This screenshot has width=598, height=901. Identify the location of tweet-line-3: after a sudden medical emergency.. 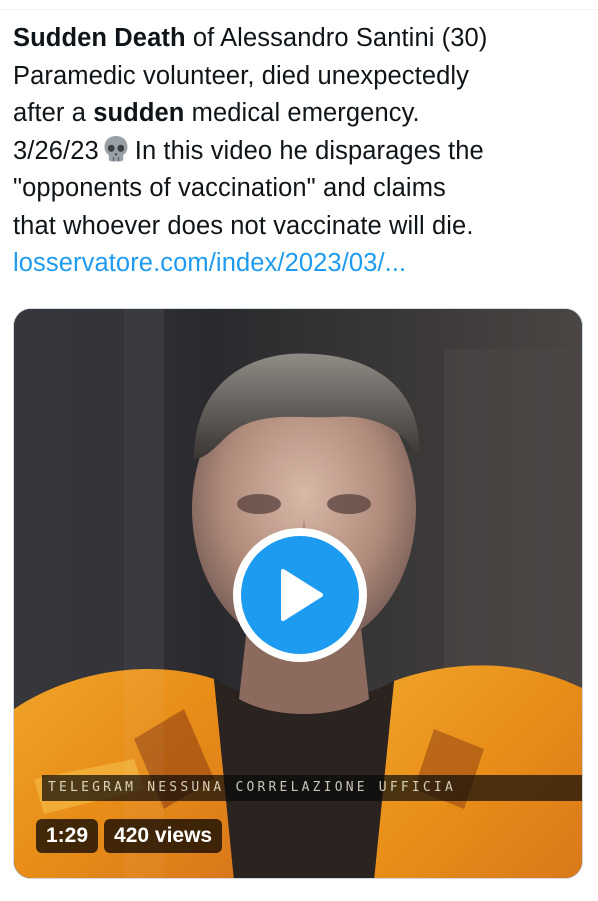
(300, 114).